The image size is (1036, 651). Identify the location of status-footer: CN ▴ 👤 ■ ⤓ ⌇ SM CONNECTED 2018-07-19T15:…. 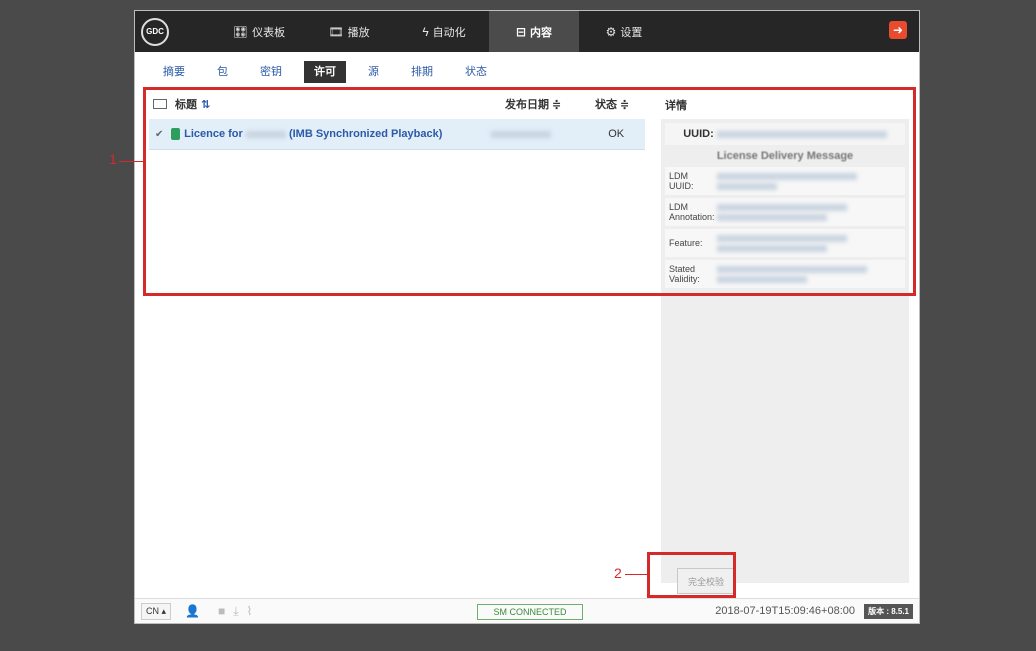
(527, 610).